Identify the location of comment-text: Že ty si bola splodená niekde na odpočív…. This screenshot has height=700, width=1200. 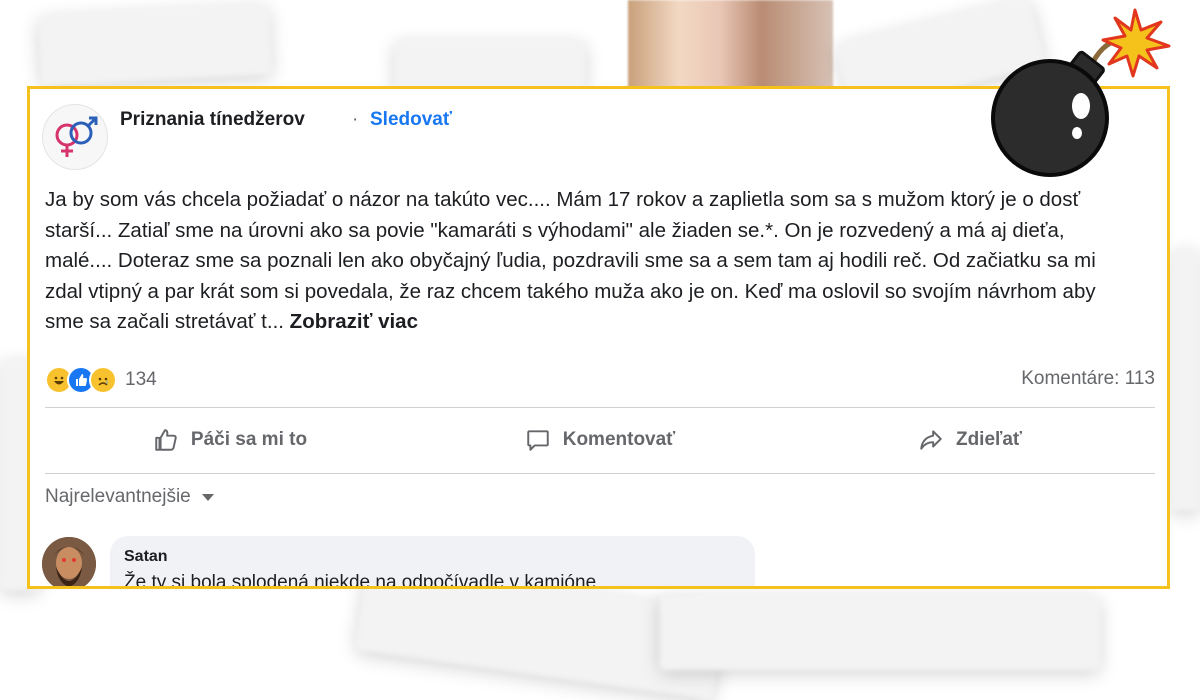
(360, 580).